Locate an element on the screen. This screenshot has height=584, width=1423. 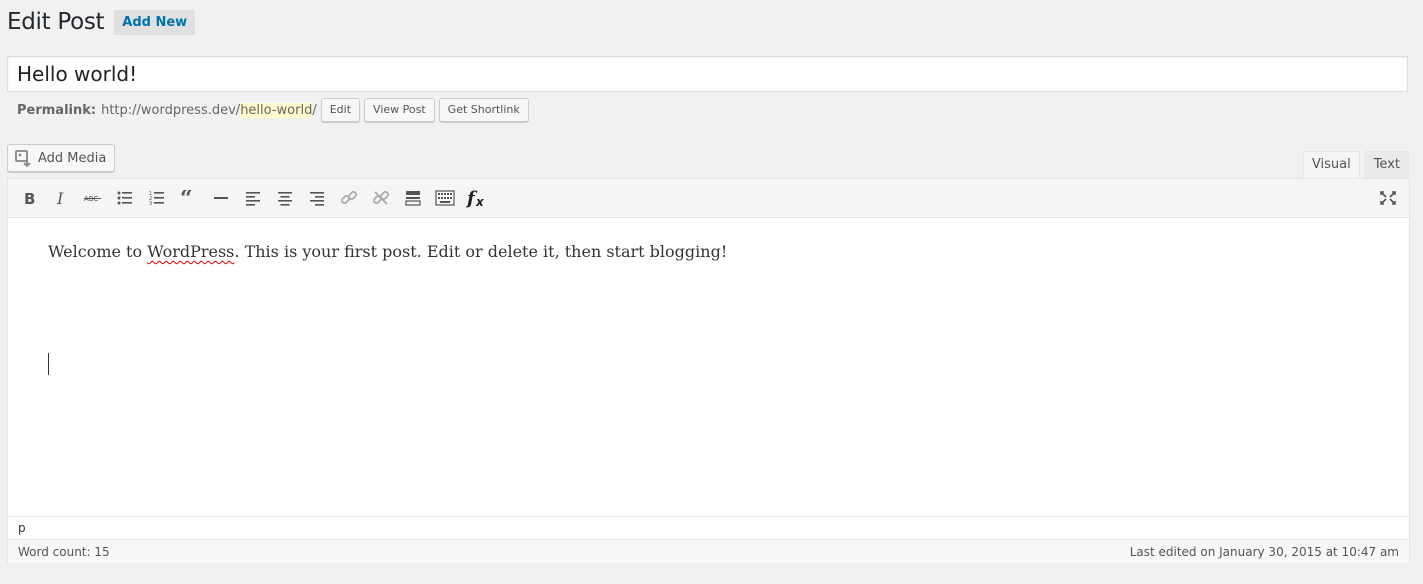
svg-text: I is located at coordinates (60, 198).